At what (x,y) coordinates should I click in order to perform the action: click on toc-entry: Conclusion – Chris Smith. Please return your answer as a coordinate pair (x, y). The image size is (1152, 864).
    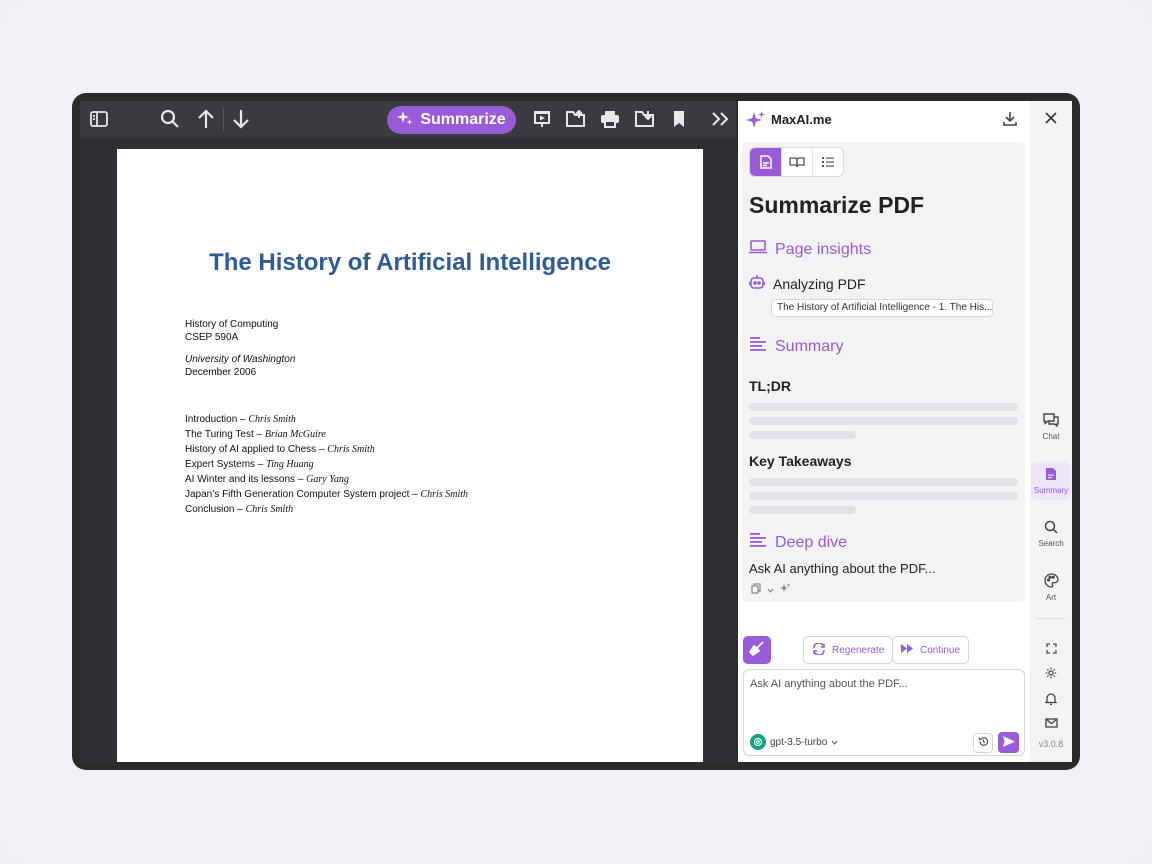
    Looking at the image, I should click on (239, 509).